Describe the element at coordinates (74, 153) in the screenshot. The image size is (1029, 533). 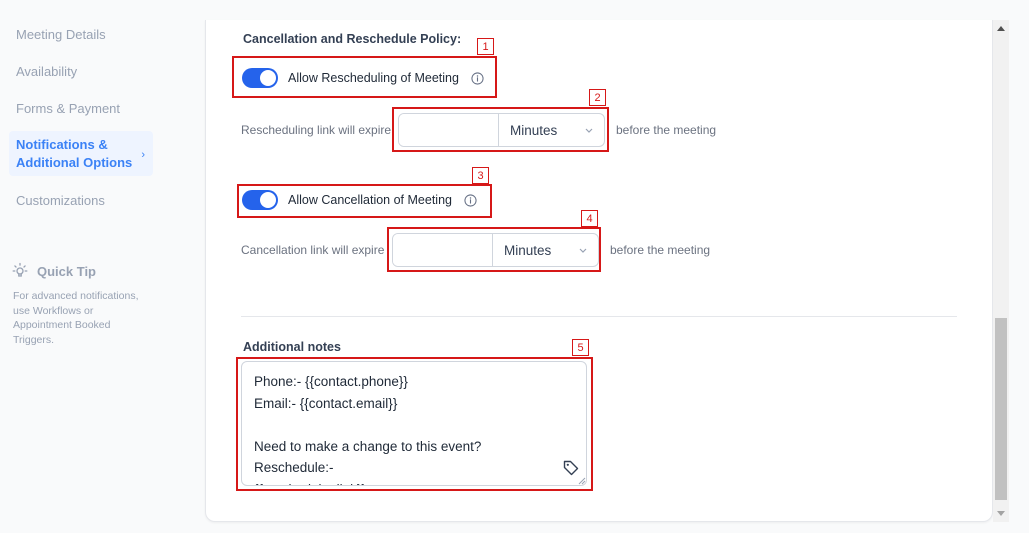
I see `nav-label: Notifications & Additional Options` at that location.